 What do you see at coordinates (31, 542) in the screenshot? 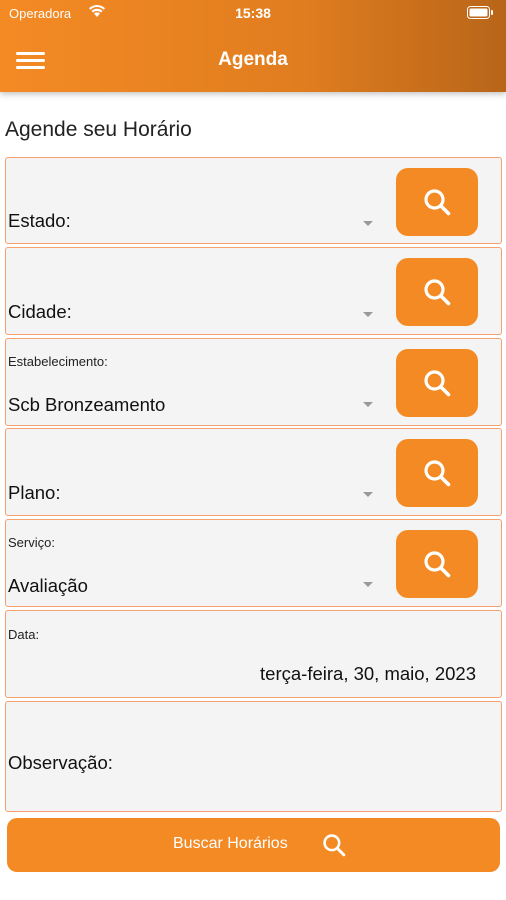
I see `servico-label: Serviço:` at bounding box center [31, 542].